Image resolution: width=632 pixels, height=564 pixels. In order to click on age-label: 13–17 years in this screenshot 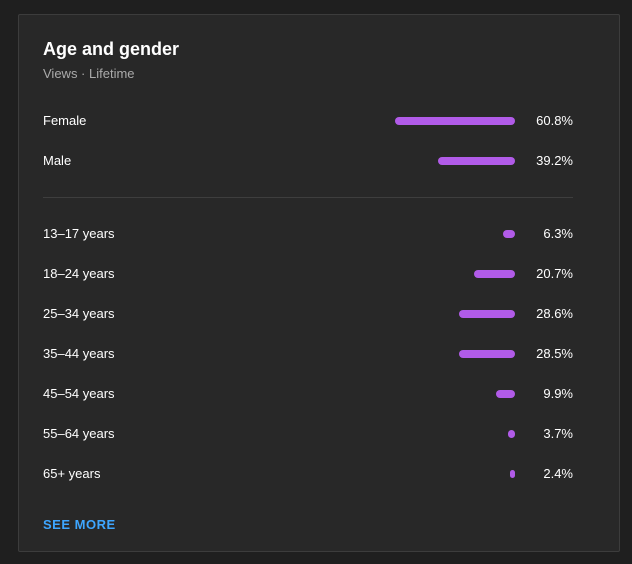, I will do `click(79, 233)`.